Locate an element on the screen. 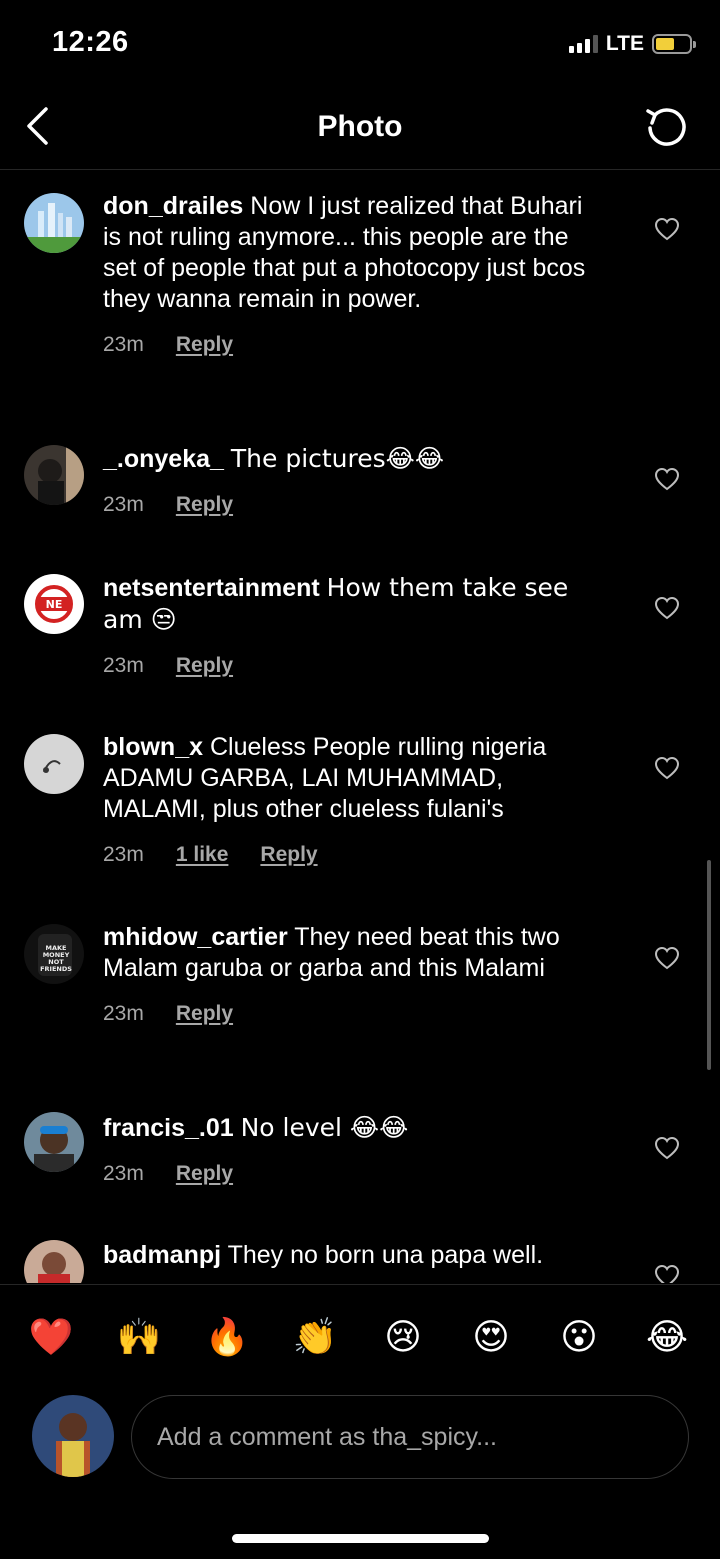 Image resolution: width=720 pixels, height=1559 pixels. reaction-bar: ❤️ 🙌 🔥 👏 😢 😍 😮 😂 is located at coordinates (360, 1334).